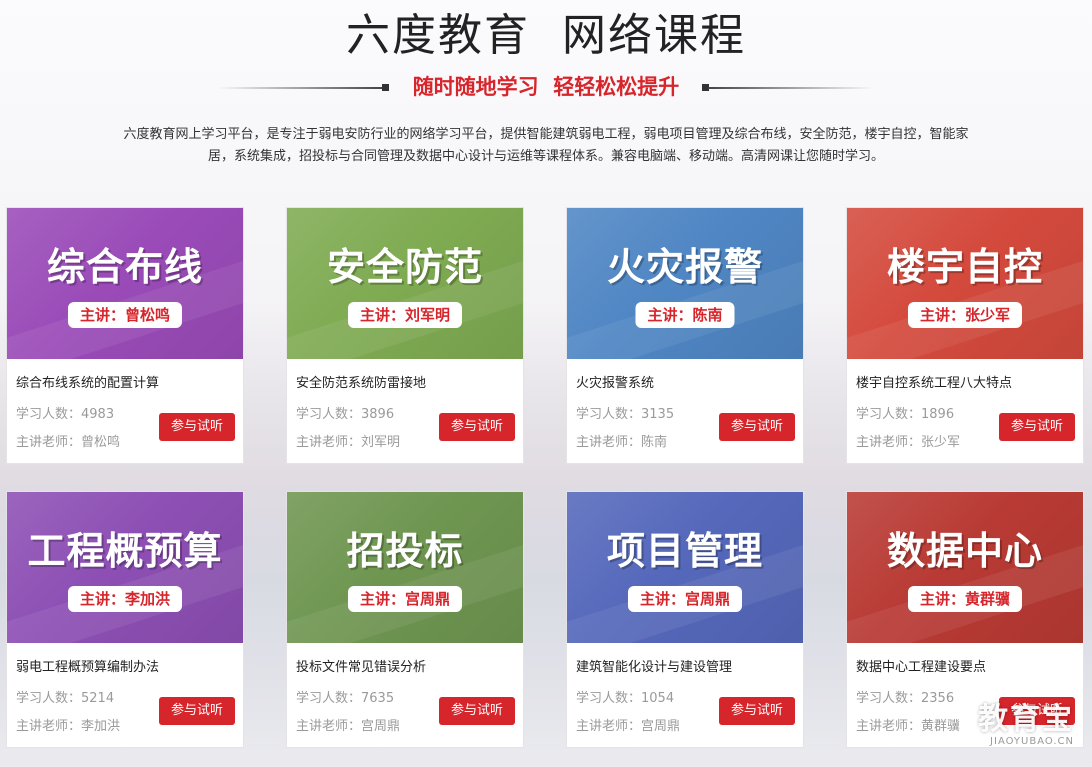 Image resolution: width=1092 pixels, height=767 pixels. Describe the element at coordinates (1026, 719) in the screenshot. I see `watermark-text: 教育宝` at that location.